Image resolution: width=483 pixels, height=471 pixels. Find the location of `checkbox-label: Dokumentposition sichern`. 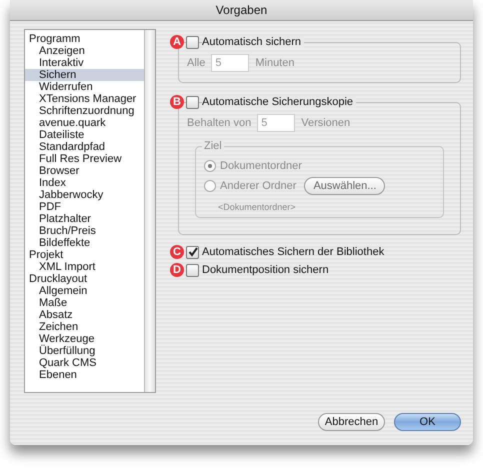

checkbox-label: Dokumentposition sichern is located at coordinates (265, 270).